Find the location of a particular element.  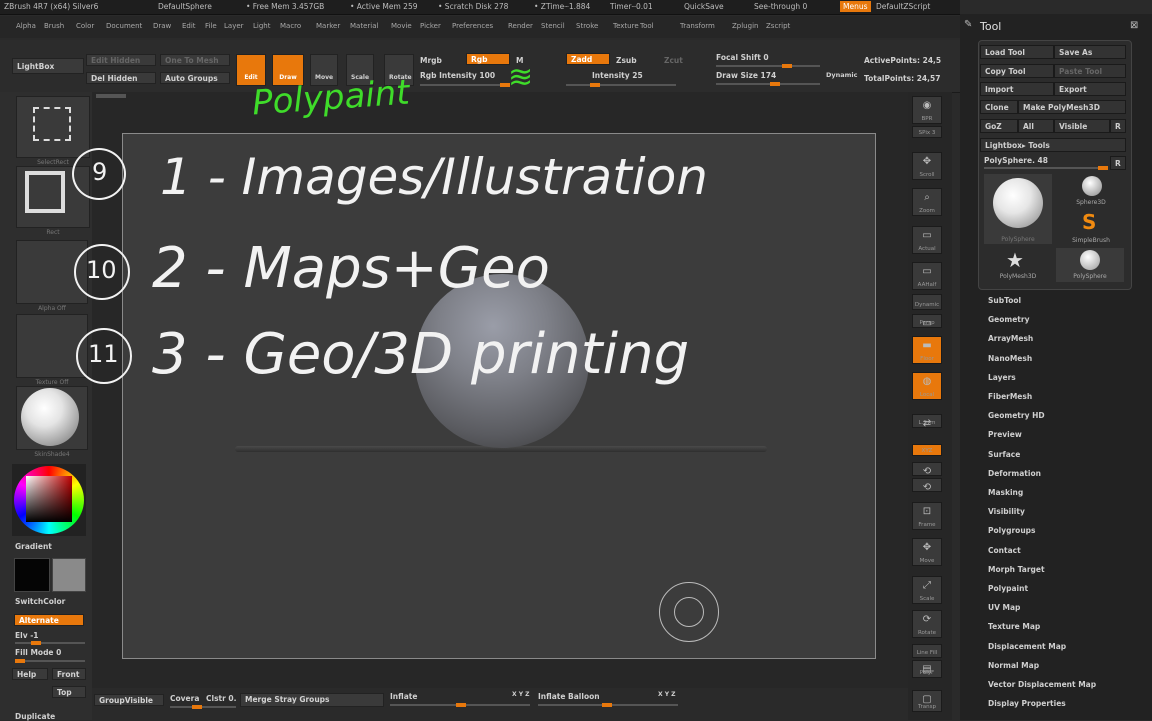

shelf-button-13: ⟲ is located at coordinates (927, 485).